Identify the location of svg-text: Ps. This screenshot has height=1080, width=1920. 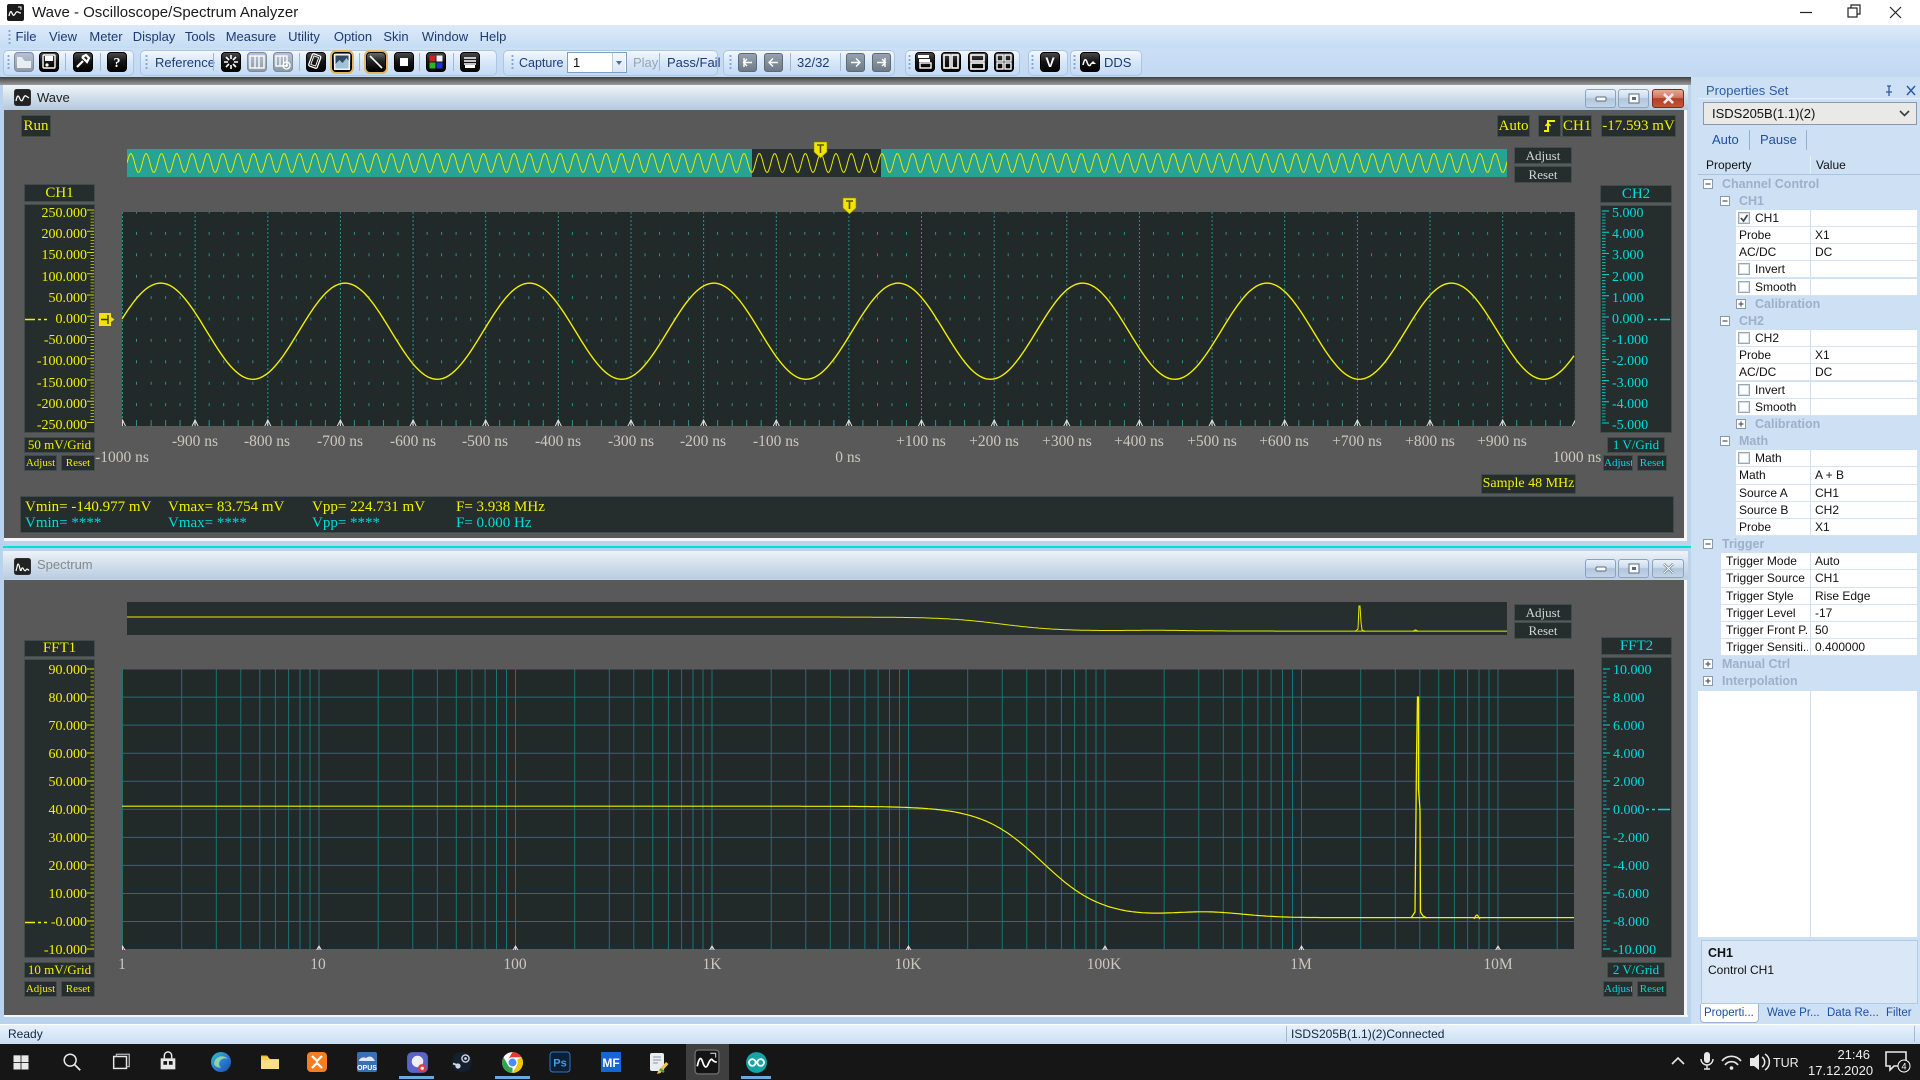
(559, 1064).